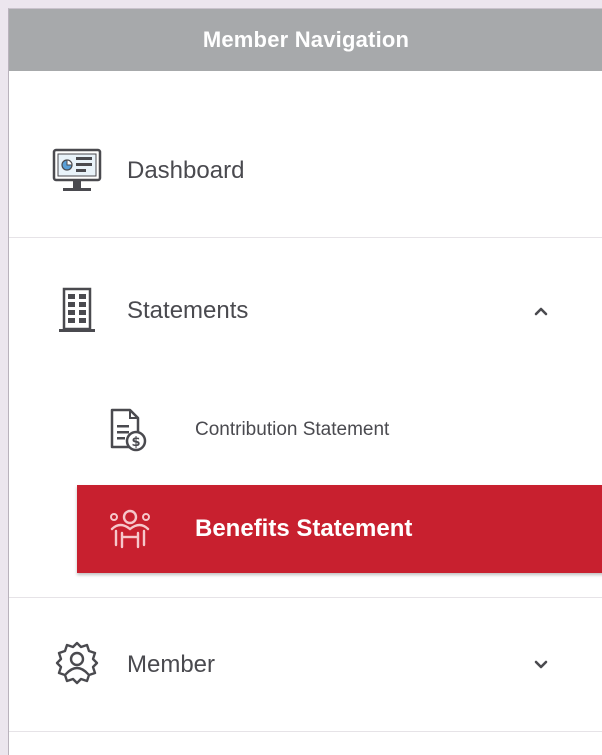  I want to click on nav-header-title: Member Navigation, so click(306, 39).